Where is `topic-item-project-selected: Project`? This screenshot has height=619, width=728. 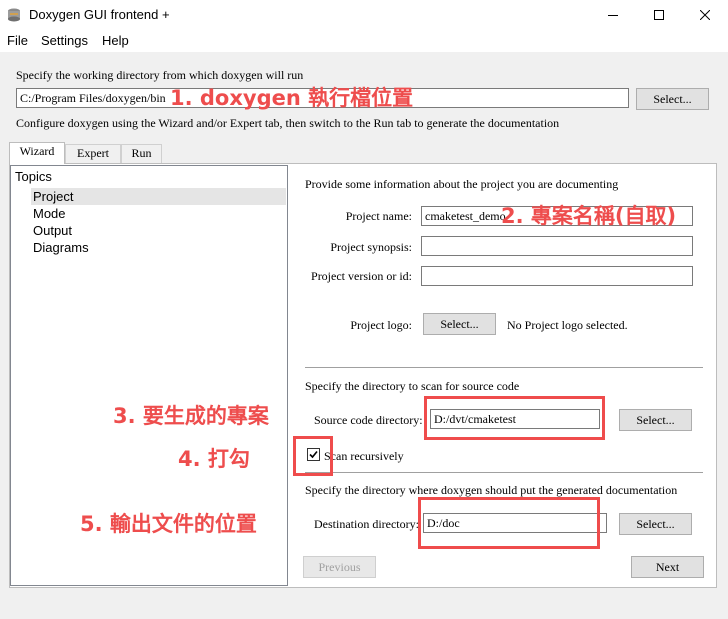 topic-item-project-selected: Project is located at coordinates (158, 196).